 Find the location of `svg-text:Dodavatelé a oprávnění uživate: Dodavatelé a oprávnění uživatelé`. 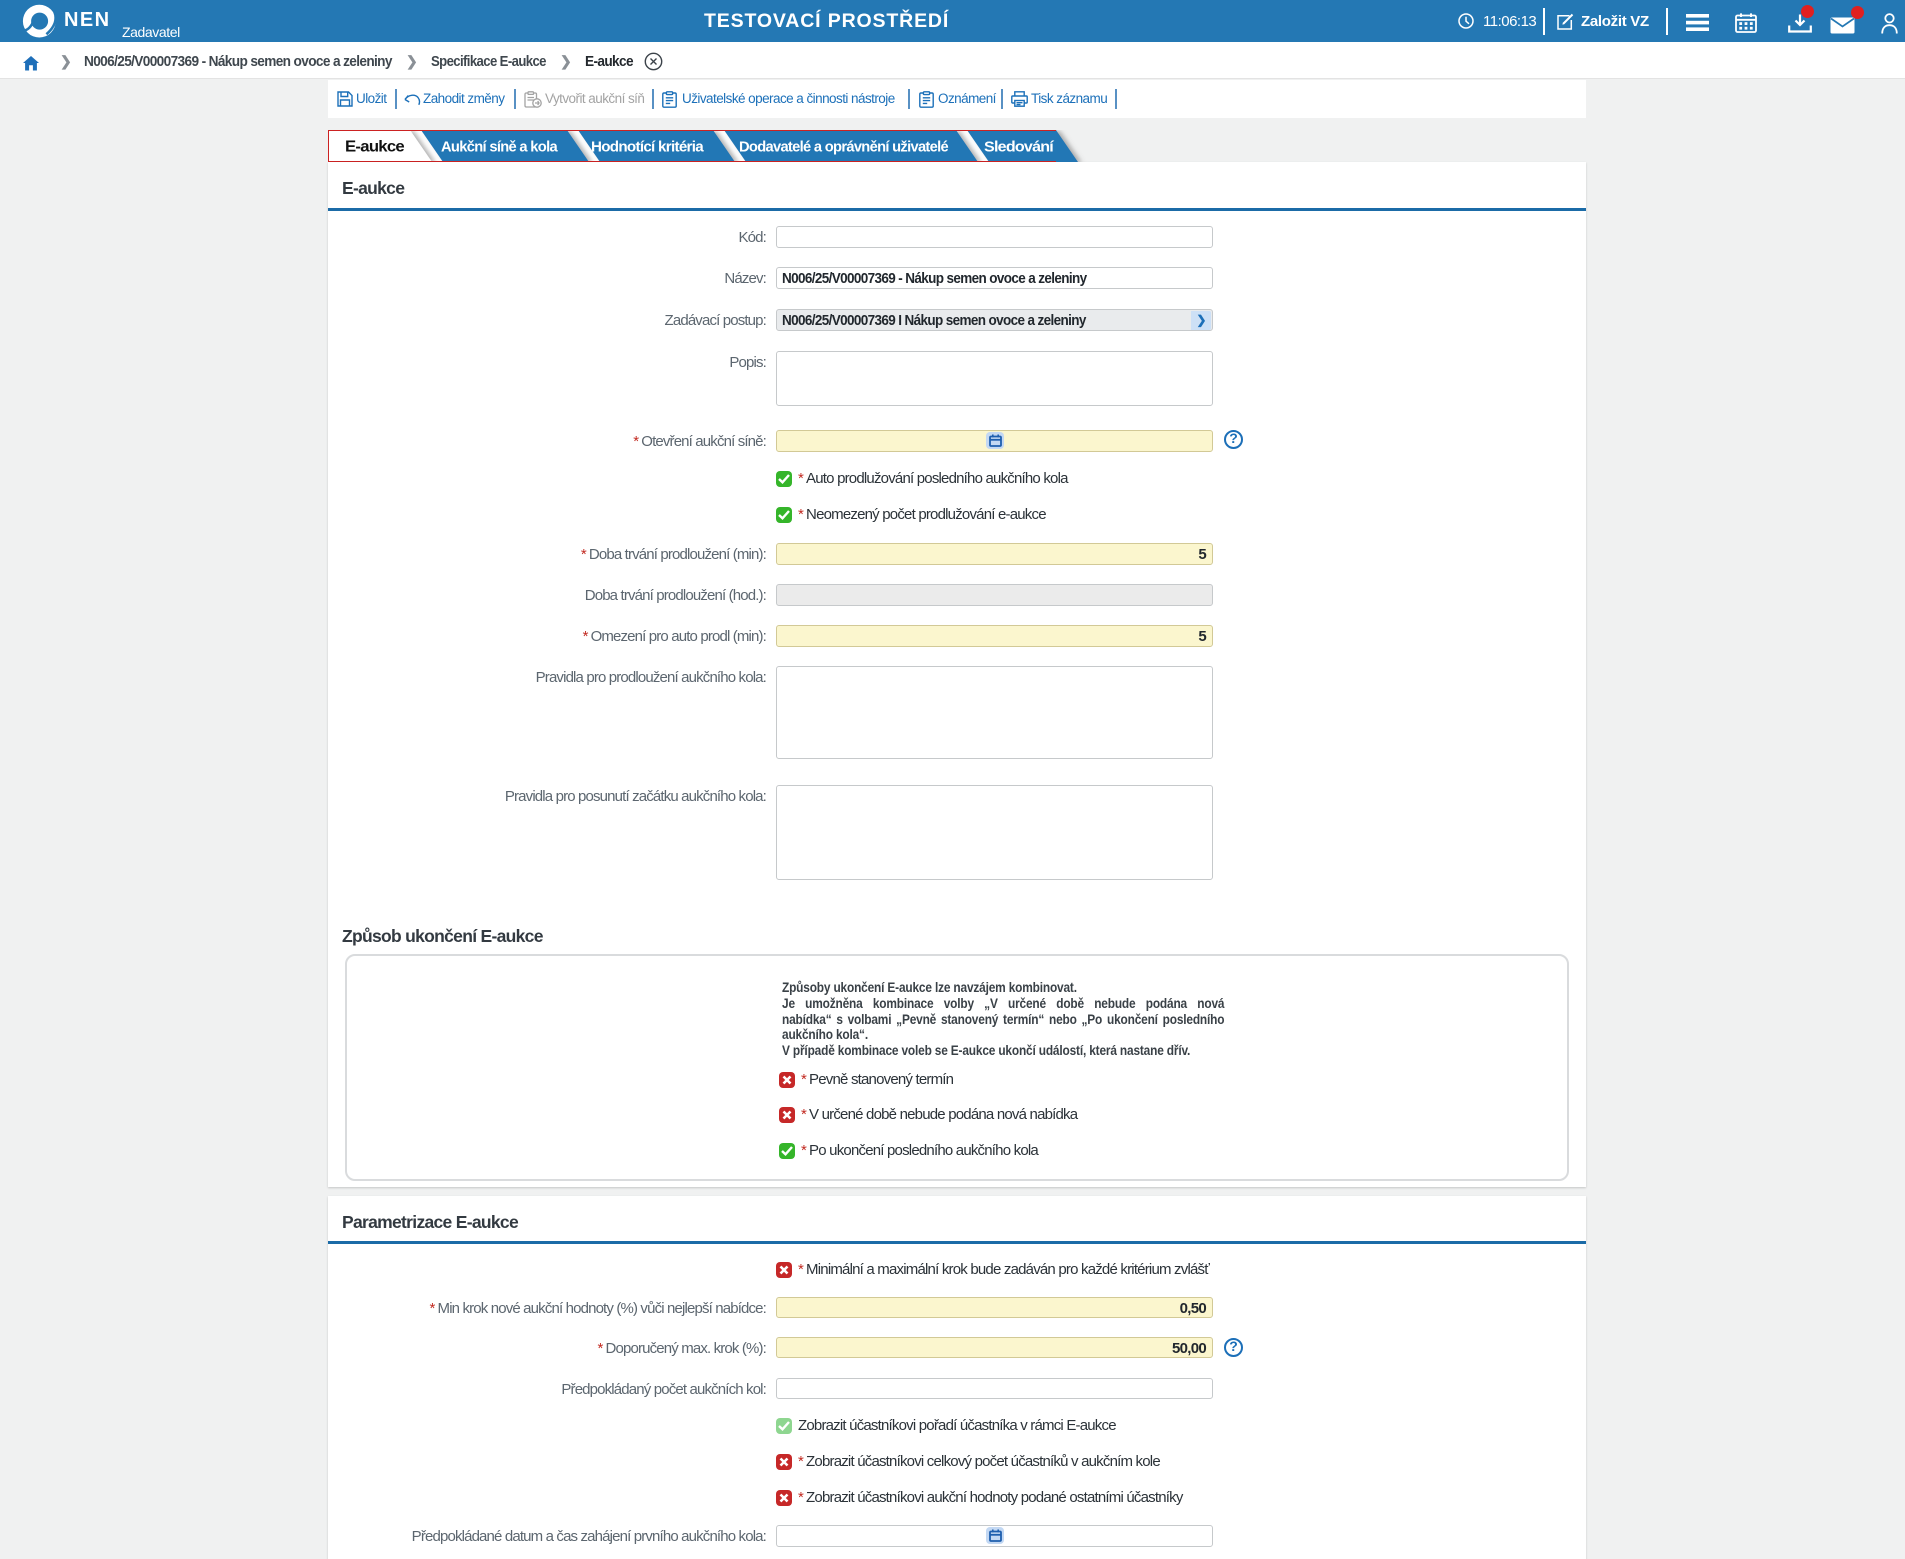

svg-text:Dodavatelé a oprávnění uživate: Dodavatelé a oprávnění uživatelé is located at coordinates (843, 147).